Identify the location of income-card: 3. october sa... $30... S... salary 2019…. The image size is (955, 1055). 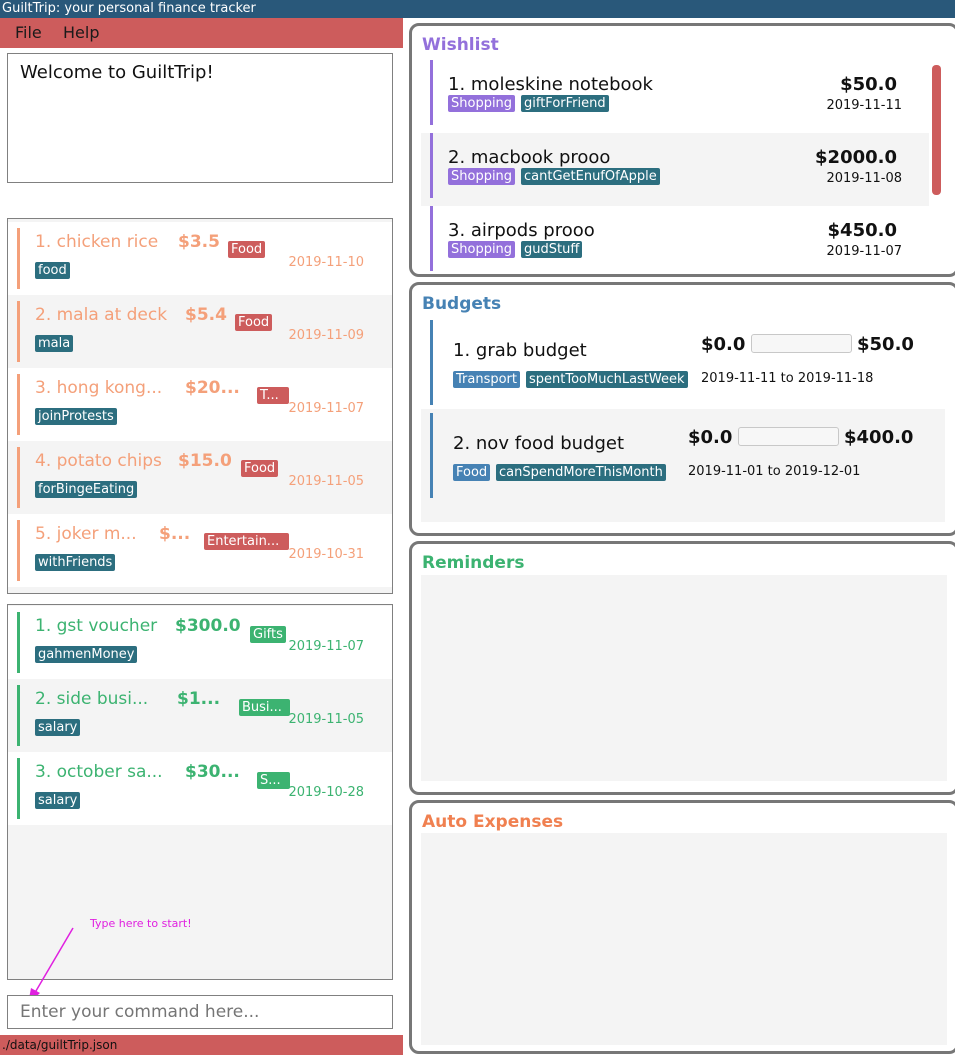
(200, 788).